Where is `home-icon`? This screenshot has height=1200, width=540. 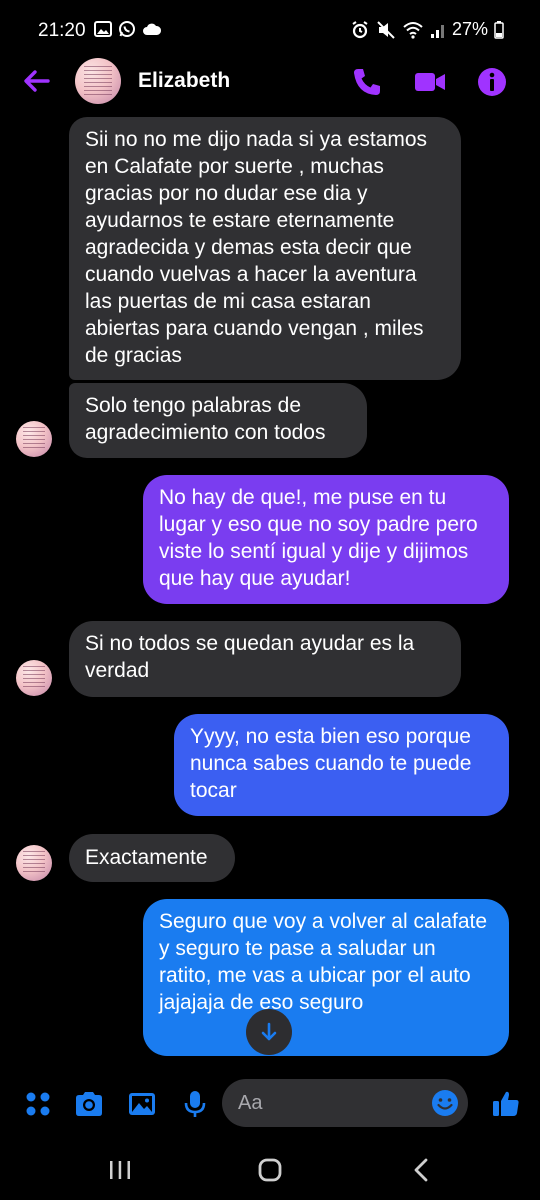
home-icon is located at coordinates (270, 1170).